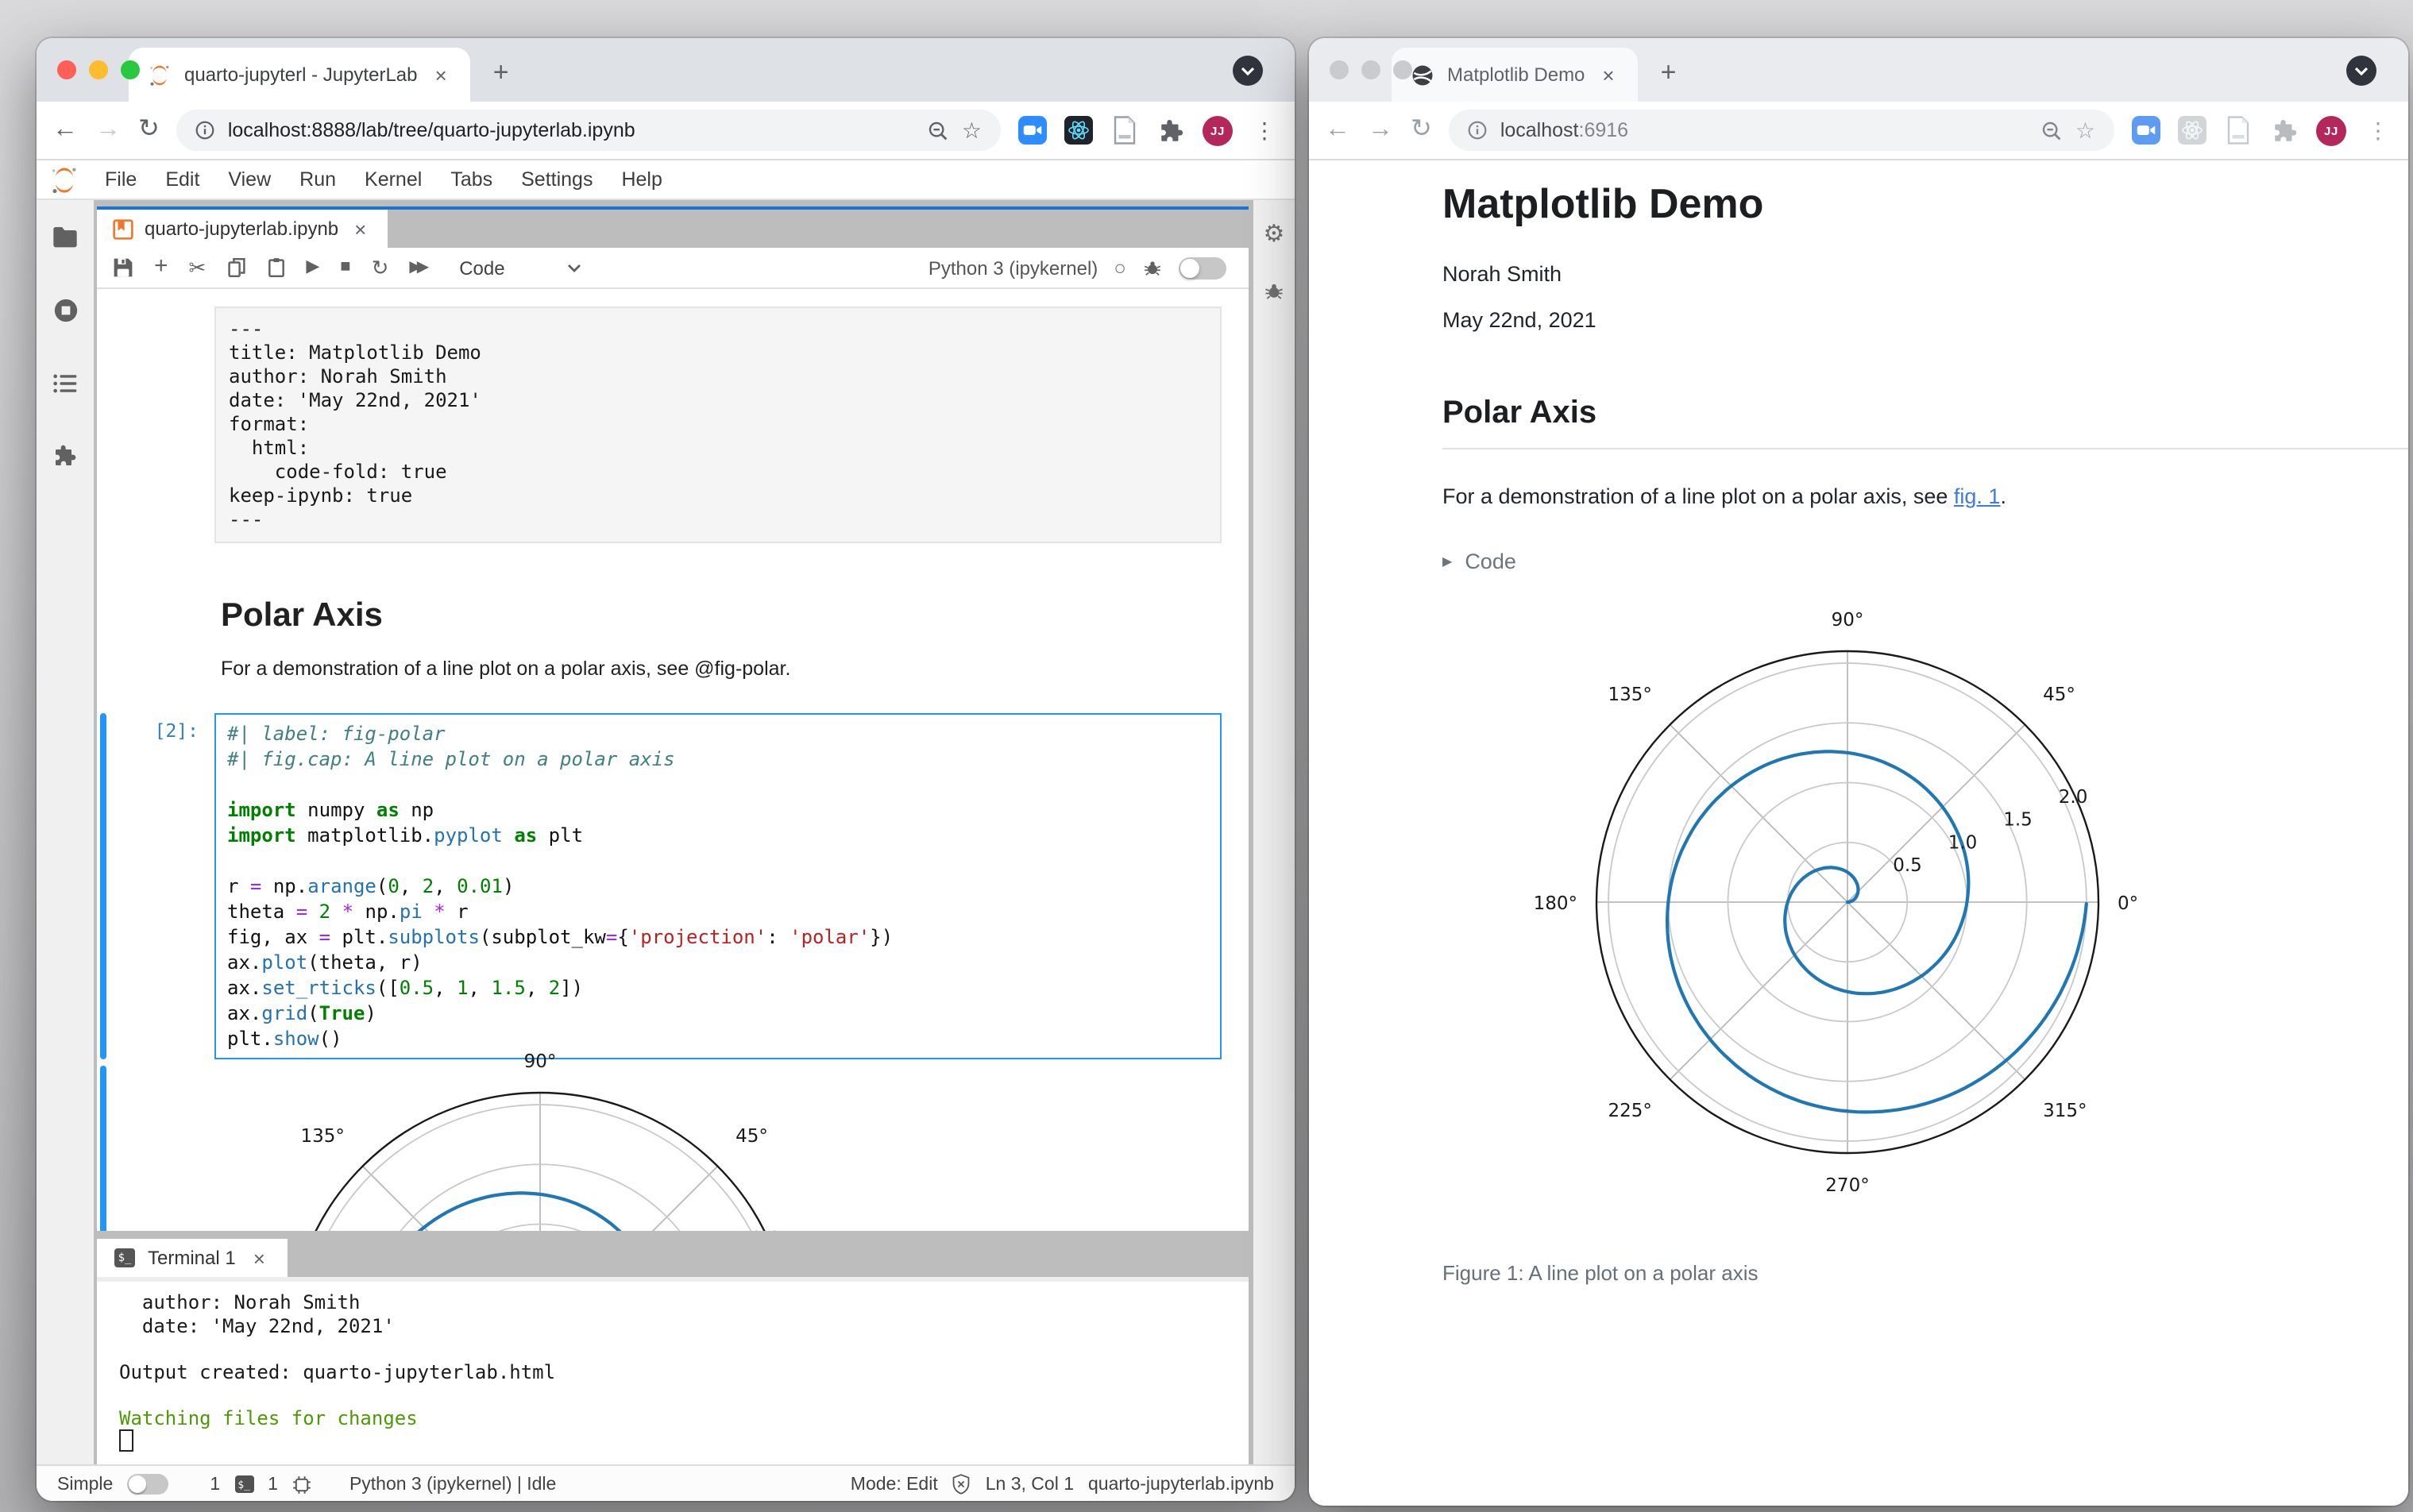 Image resolution: width=2413 pixels, height=1512 pixels. I want to click on svg-text: 45°, so click(751, 1136).